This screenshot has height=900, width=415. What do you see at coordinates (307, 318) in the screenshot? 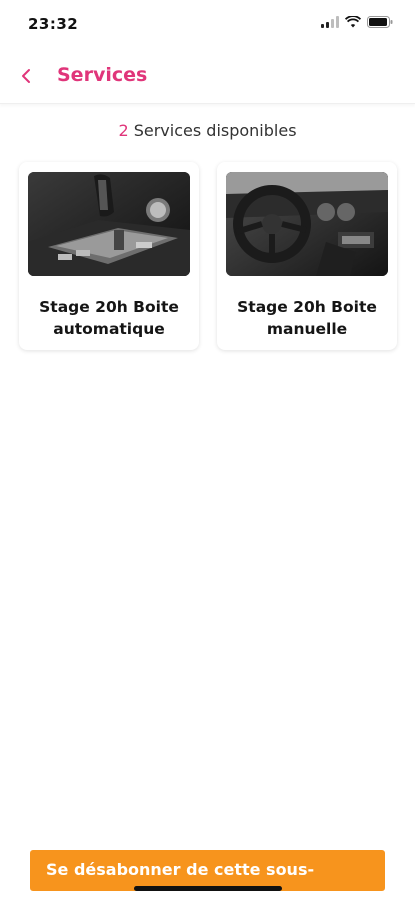
I see `service-title: Stage 20h Boite manuelle` at bounding box center [307, 318].